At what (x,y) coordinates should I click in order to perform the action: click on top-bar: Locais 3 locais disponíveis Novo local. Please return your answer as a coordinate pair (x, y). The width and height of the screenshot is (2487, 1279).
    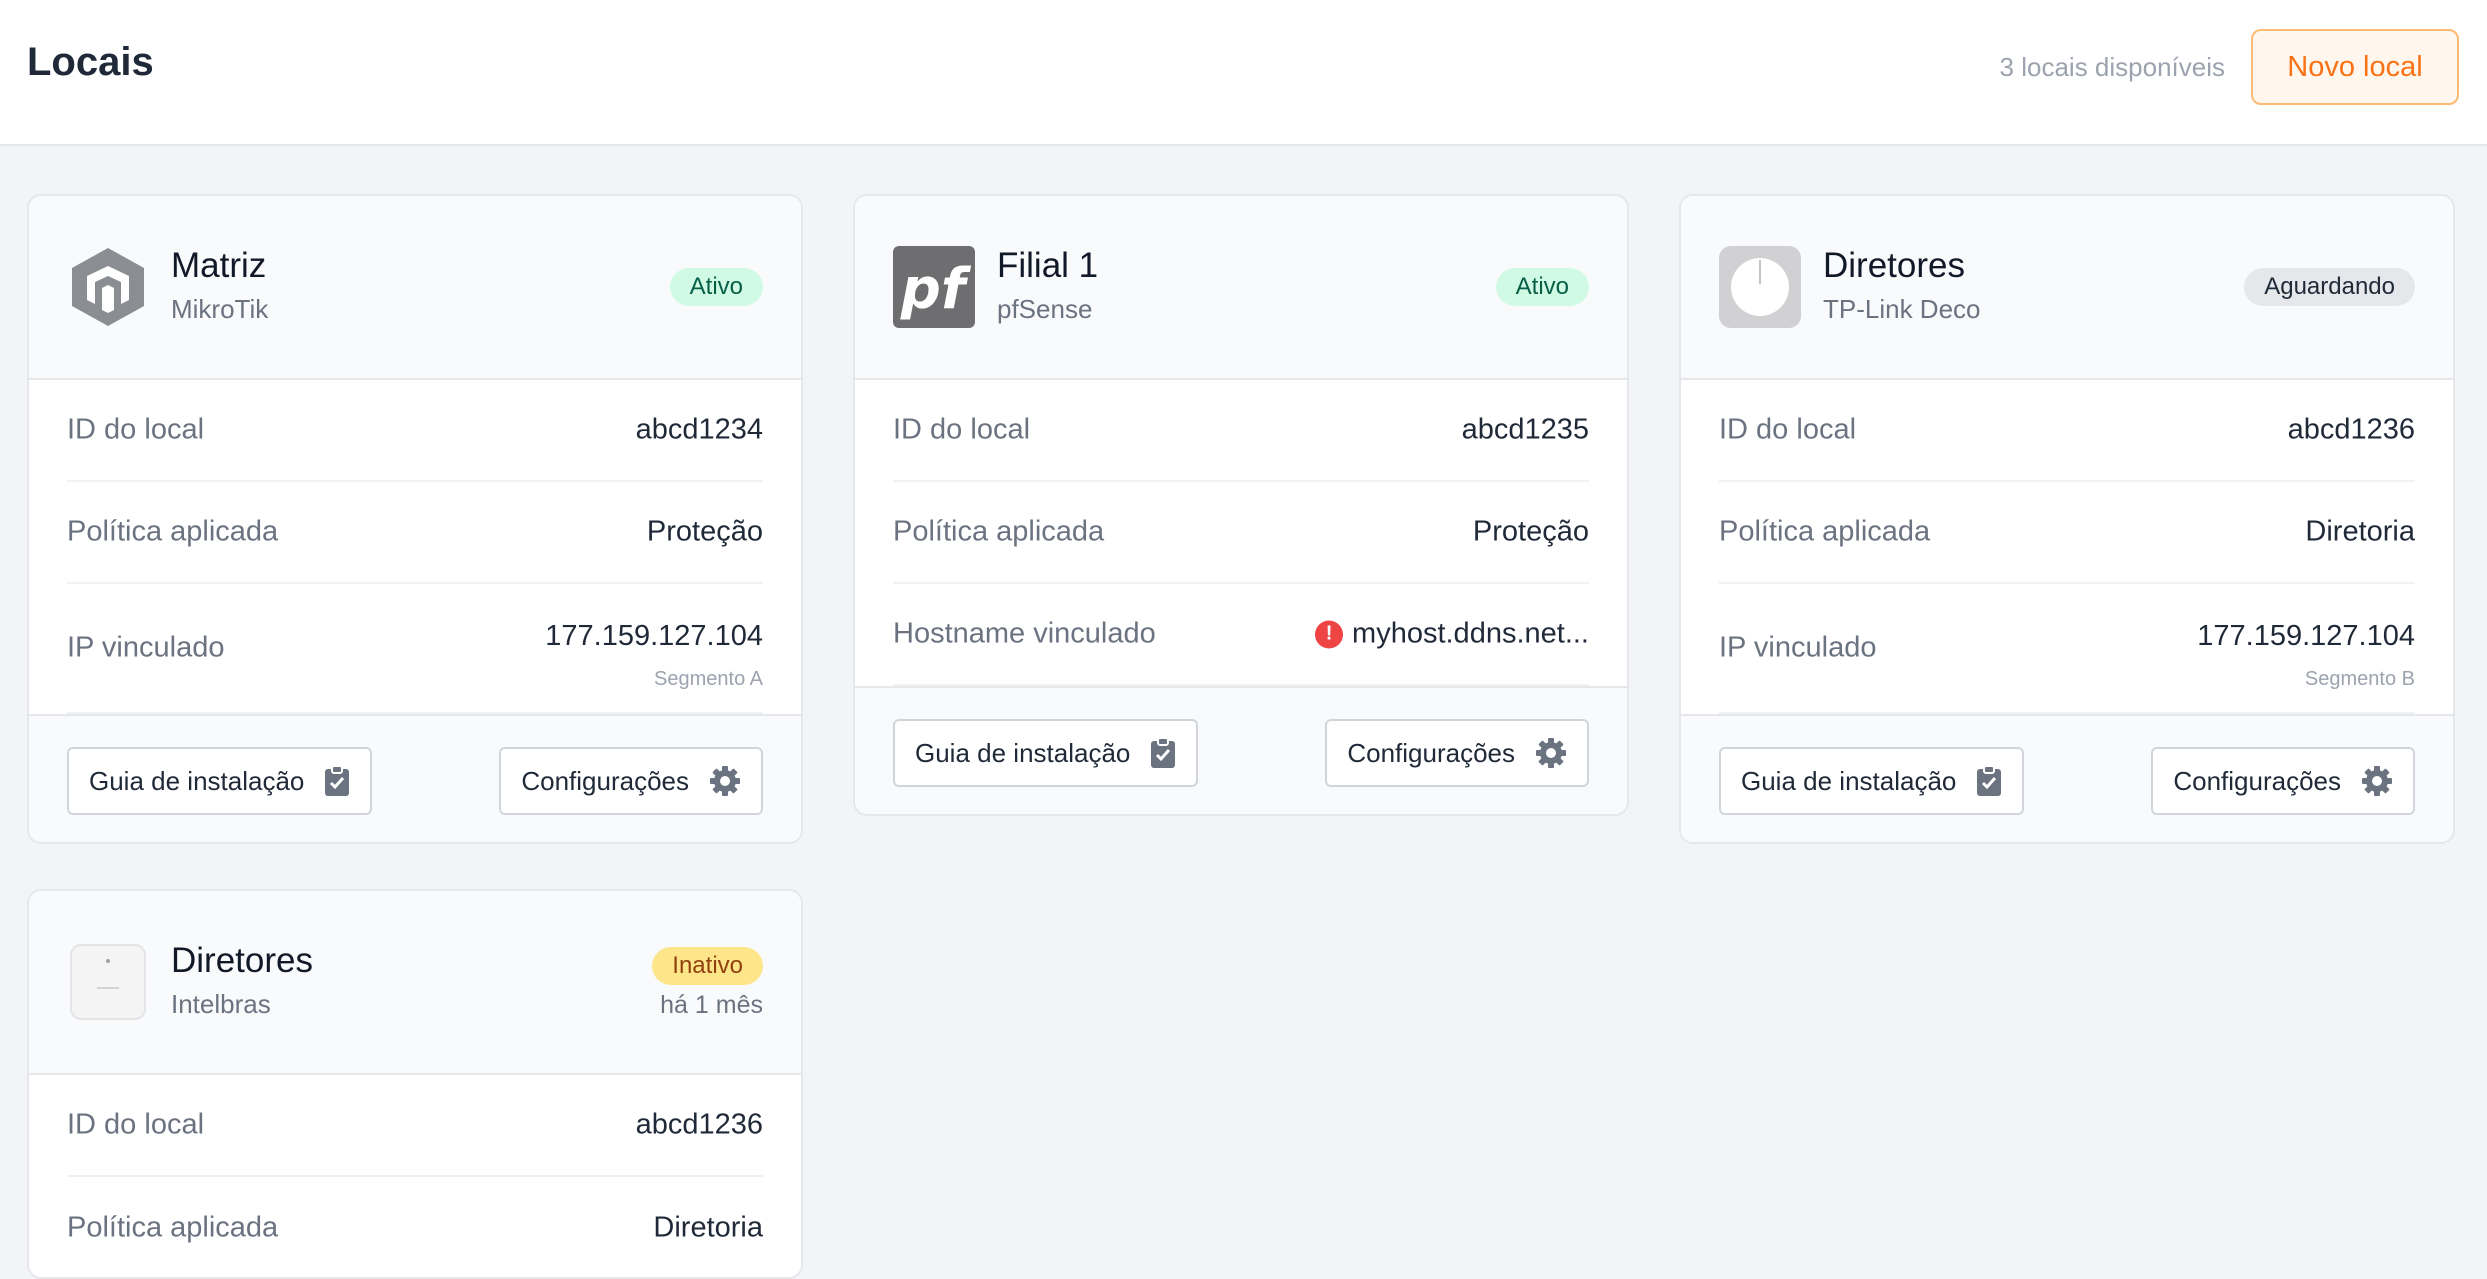
    Looking at the image, I should click on (1243, 73).